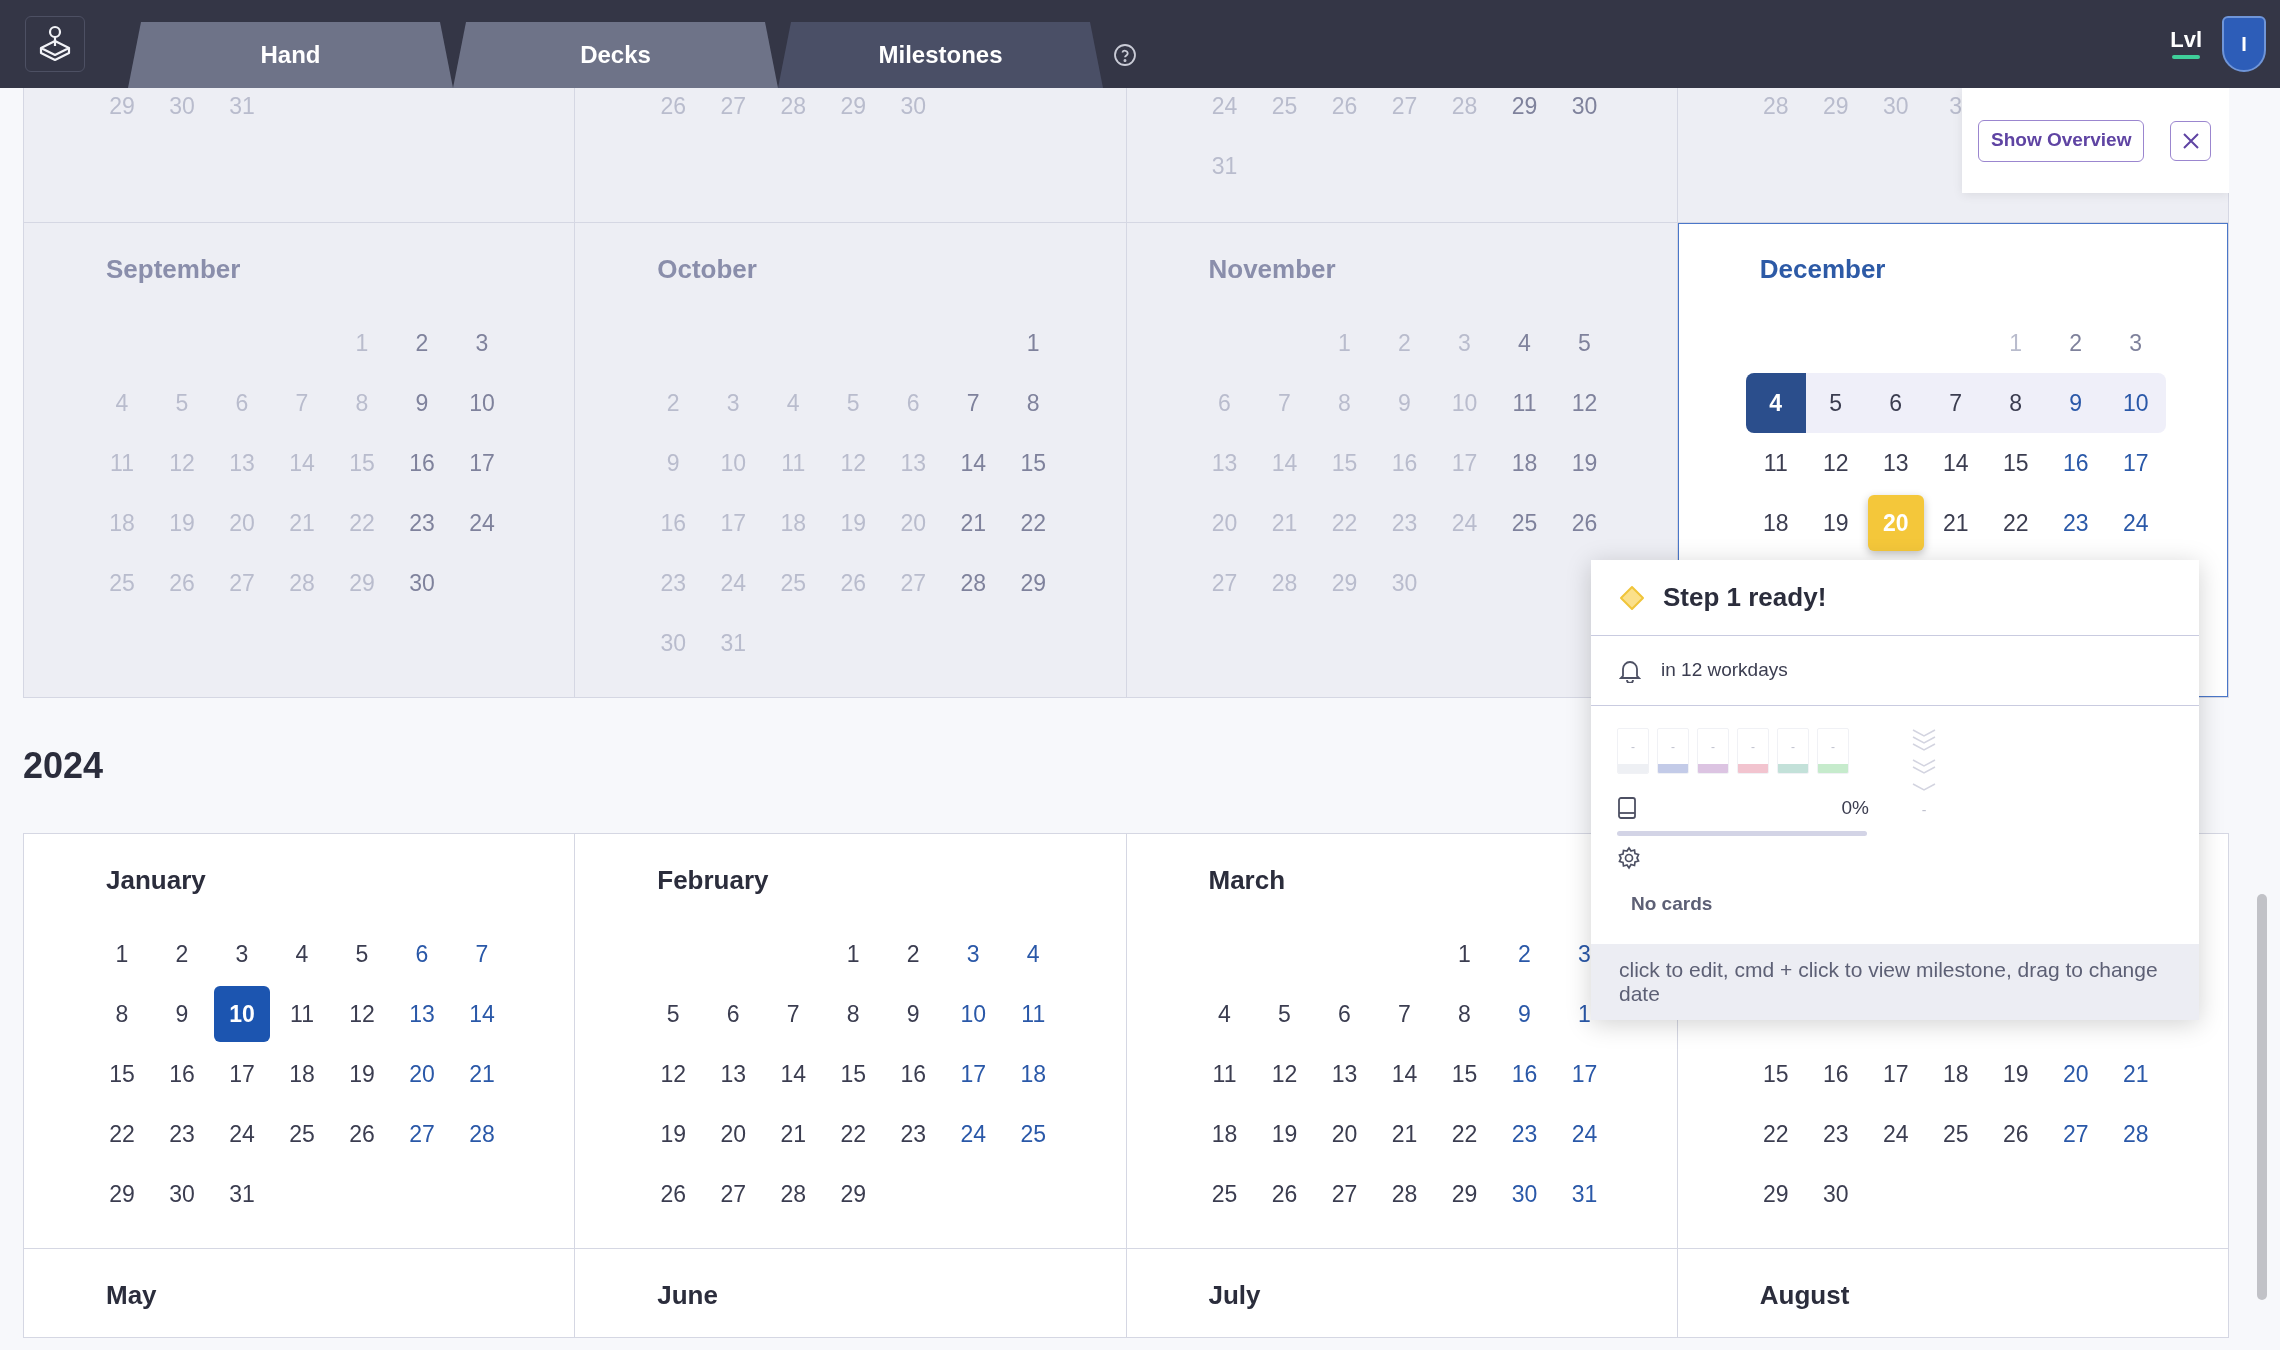 This screenshot has width=2280, height=1350. What do you see at coordinates (733, 1014) in the screenshot?
I see `calendar-day: 6` at bounding box center [733, 1014].